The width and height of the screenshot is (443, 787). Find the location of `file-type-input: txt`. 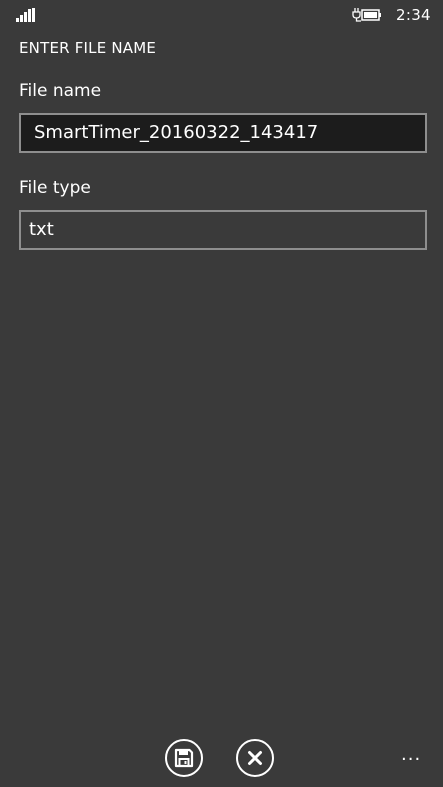

file-type-input: txt is located at coordinates (223, 230).